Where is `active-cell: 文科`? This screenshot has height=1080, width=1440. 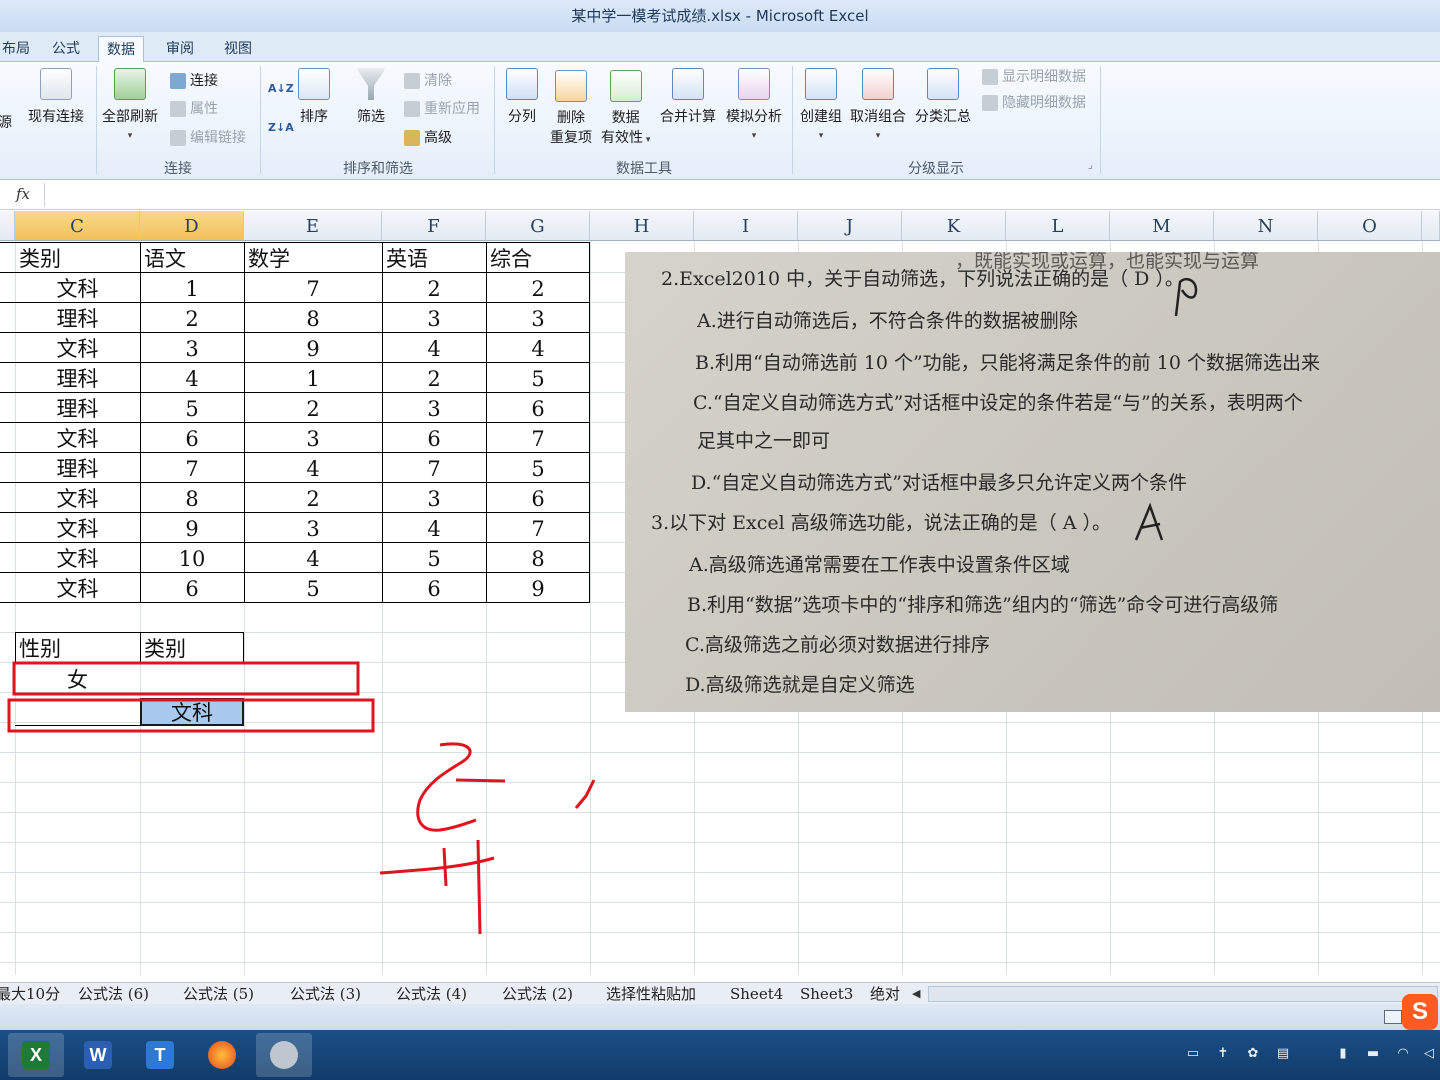 active-cell: 文科 is located at coordinates (192, 712).